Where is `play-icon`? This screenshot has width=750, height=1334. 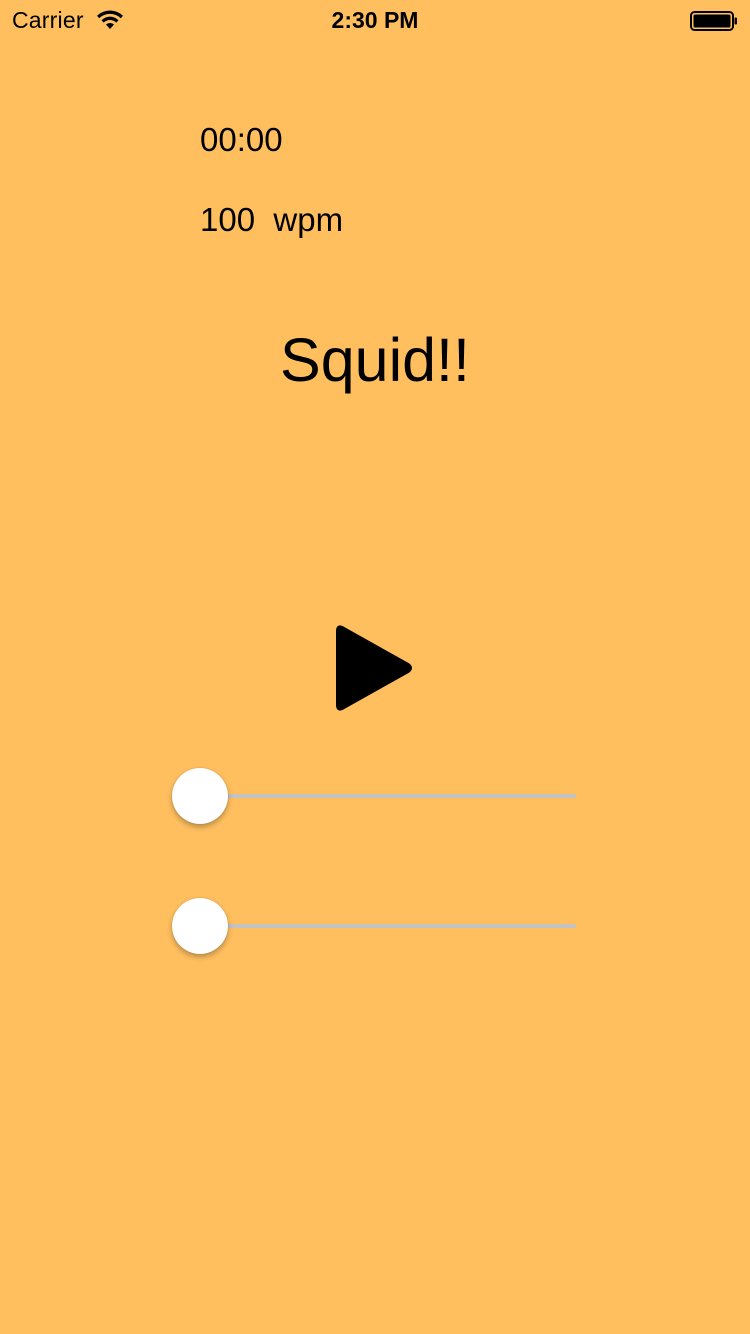 play-icon is located at coordinates (374, 668).